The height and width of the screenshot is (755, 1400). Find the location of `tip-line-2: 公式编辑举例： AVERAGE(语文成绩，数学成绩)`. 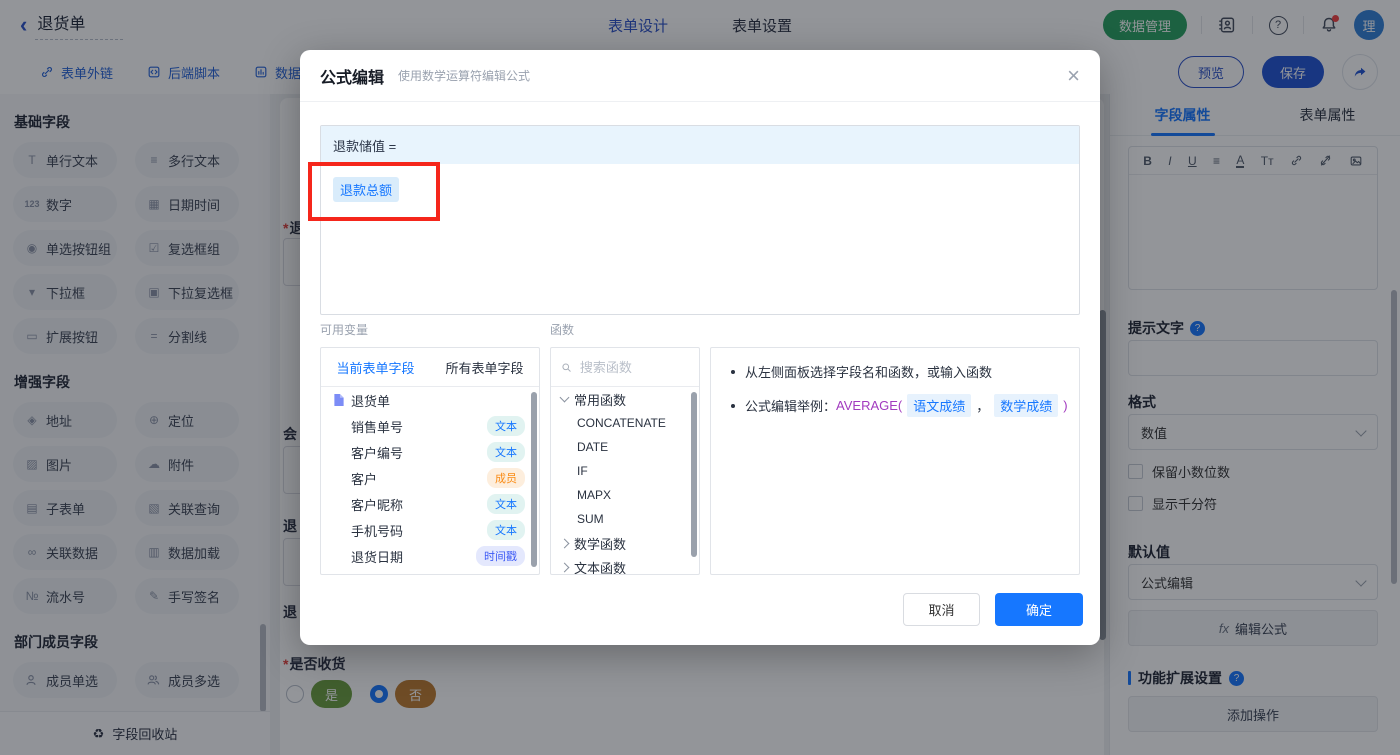

tip-line-2: 公式编辑举例： AVERAGE(语文成绩，数学成绩) is located at coordinates (897, 405).